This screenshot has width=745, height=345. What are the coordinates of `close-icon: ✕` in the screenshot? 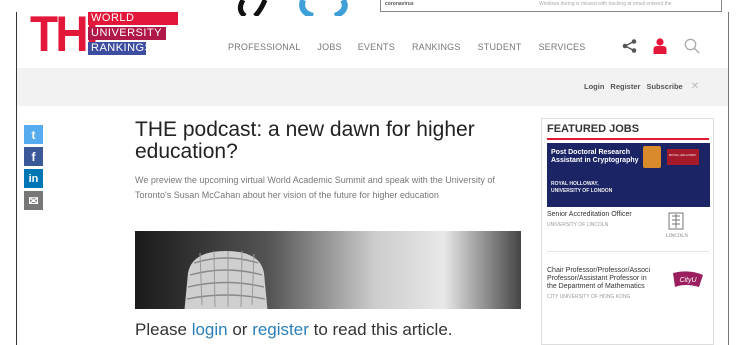 It's located at (695, 86).